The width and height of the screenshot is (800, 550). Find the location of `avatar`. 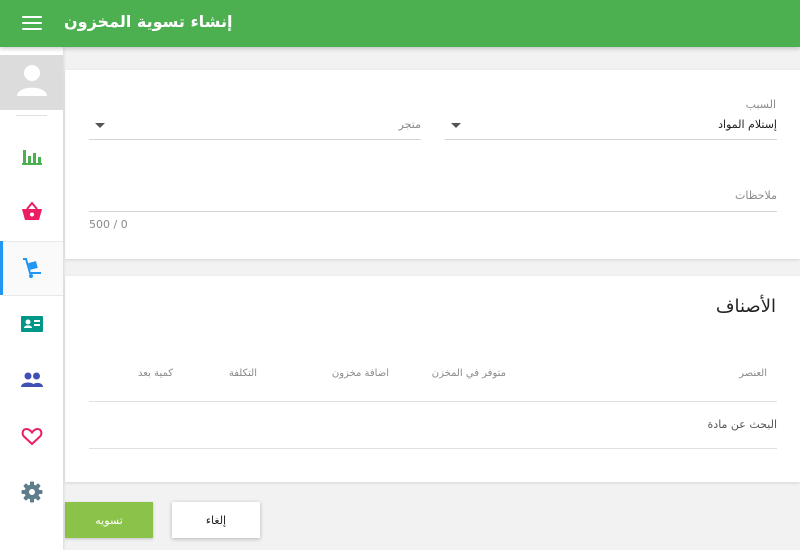

avatar is located at coordinates (31, 82).